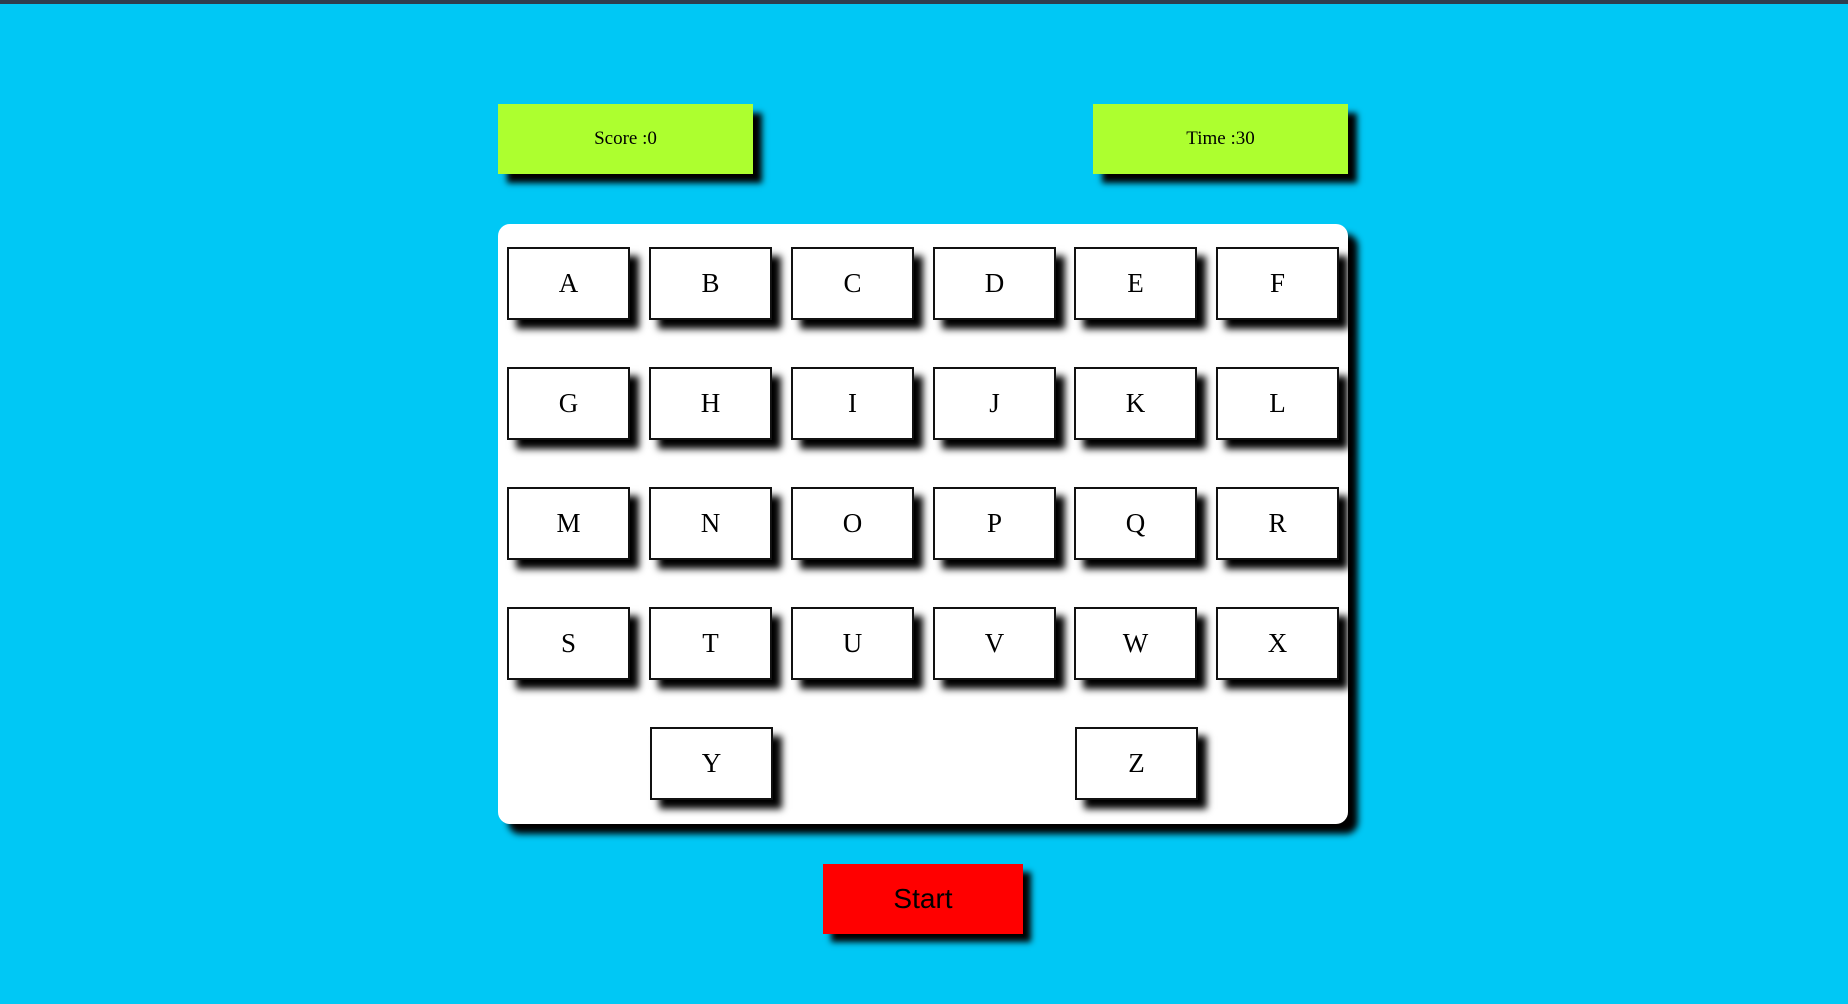 Image resolution: width=1848 pixels, height=1004 pixels. I want to click on key-n: N, so click(710, 523).